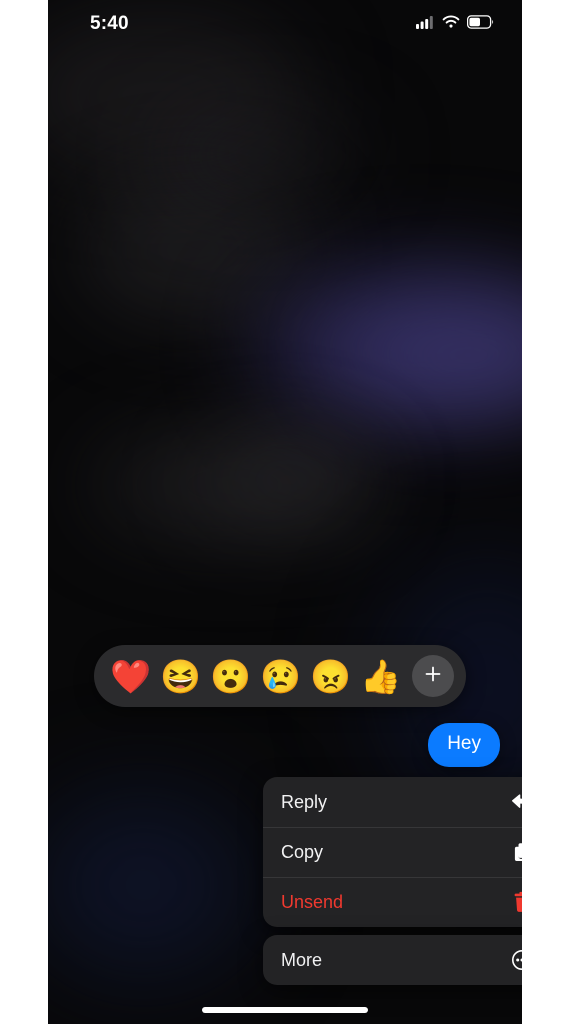  I want to click on add-reaction-button, so click(433, 676).